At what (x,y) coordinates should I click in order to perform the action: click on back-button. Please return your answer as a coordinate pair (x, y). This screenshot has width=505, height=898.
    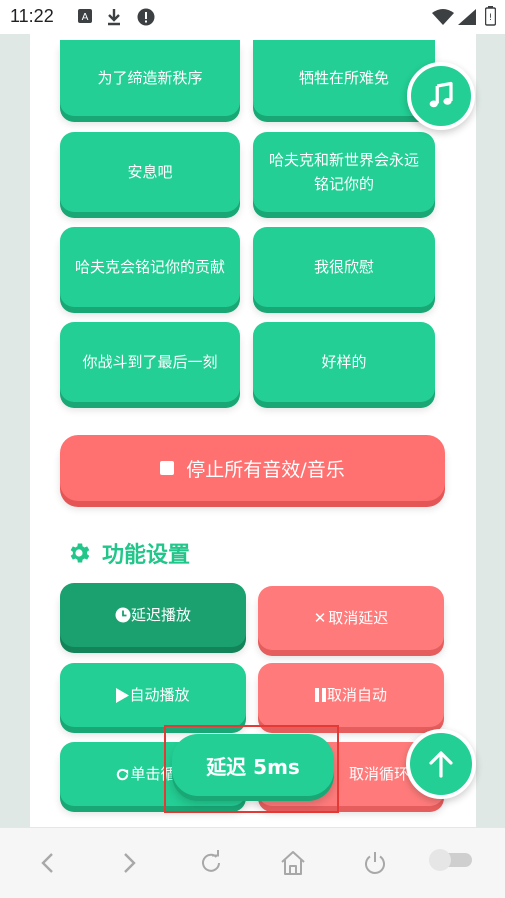
    Looking at the image, I should click on (48, 863).